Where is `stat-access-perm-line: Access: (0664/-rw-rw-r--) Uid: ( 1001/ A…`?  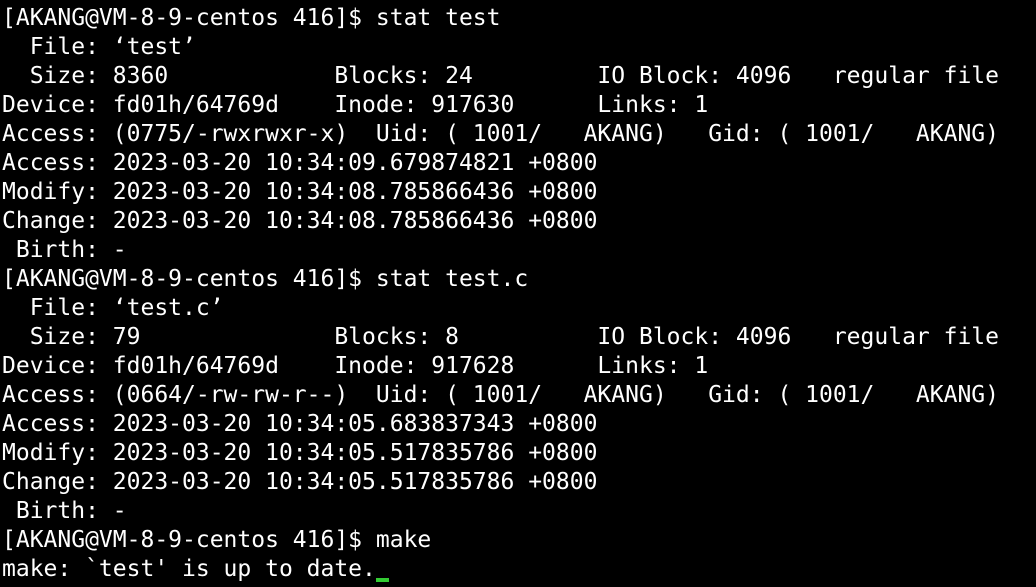
stat-access-perm-line: Access: (0664/-rw-rw-r--) Uid: ( 1001/ A… is located at coordinates (500, 395).